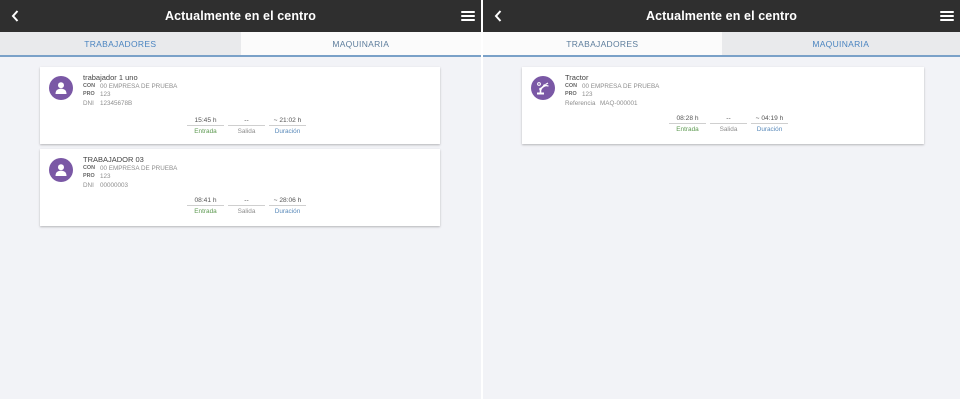  Describe the element at coordinates (110, 77) in the screenshot. I see `worker-name: trabajador 1 uno` at that location.